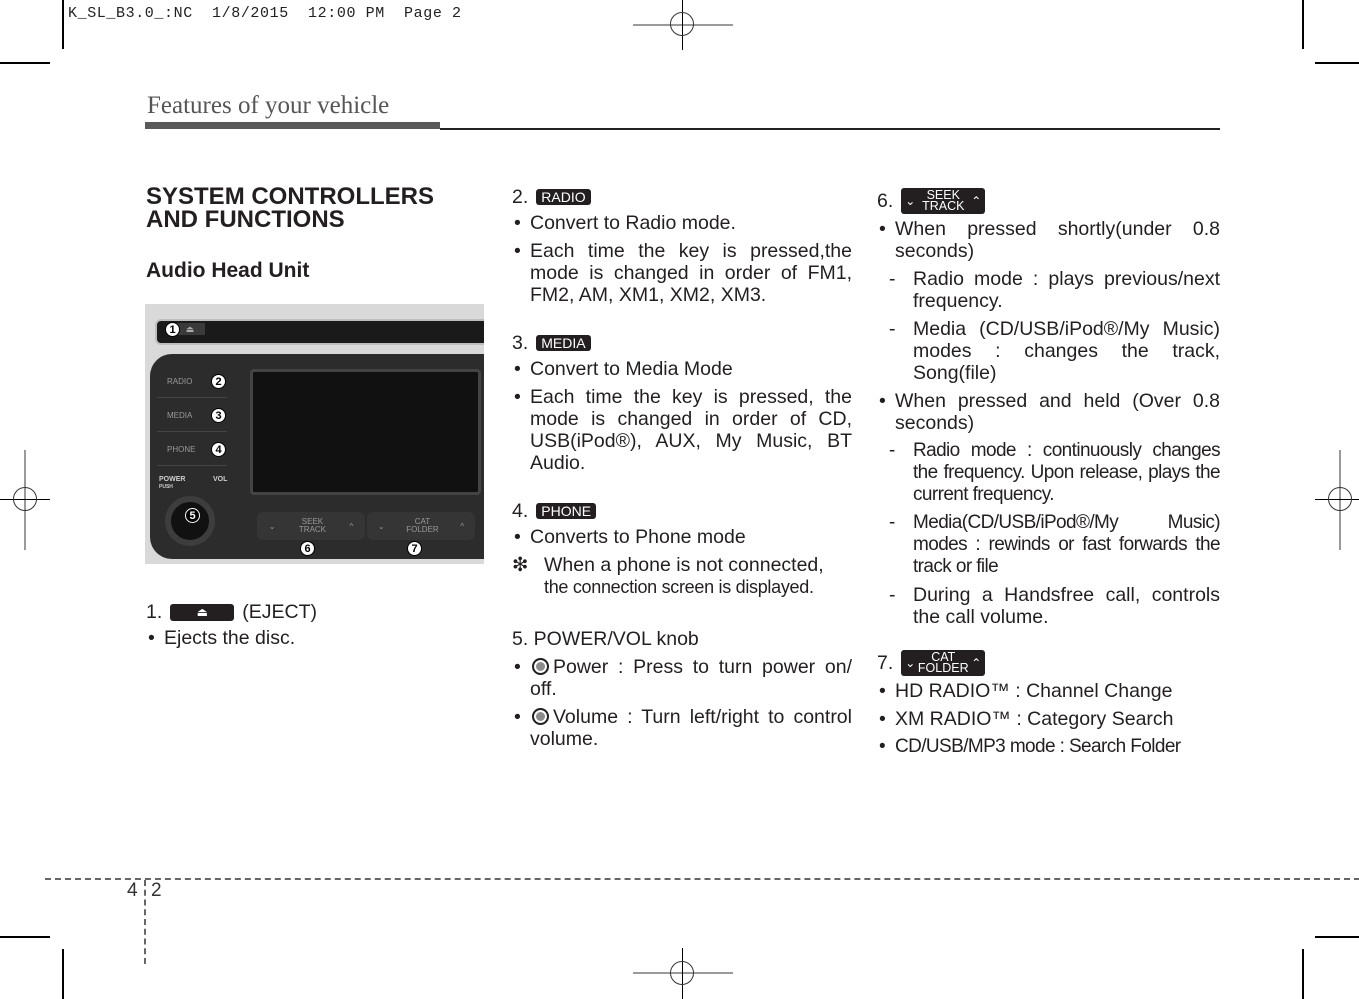  What do you see at coordinates (192, 515) in the screenshot?
I see `callout-5: 5` at bounding box center [192, 515].